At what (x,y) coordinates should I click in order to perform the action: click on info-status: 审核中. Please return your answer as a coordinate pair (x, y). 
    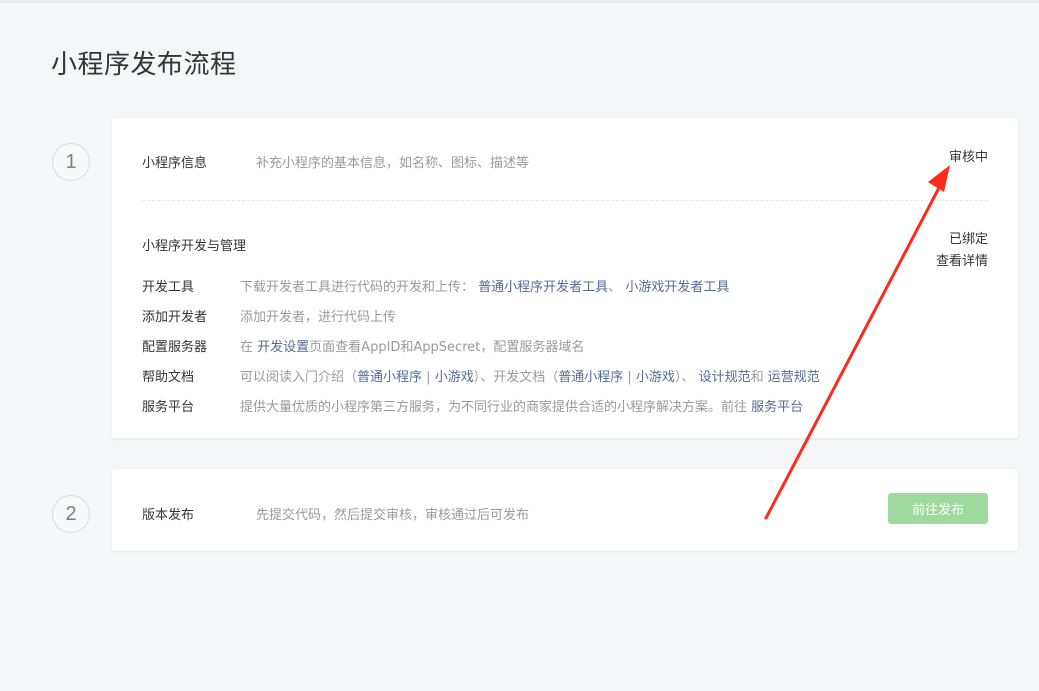
    Looking at the image, I should click on (968, 157).